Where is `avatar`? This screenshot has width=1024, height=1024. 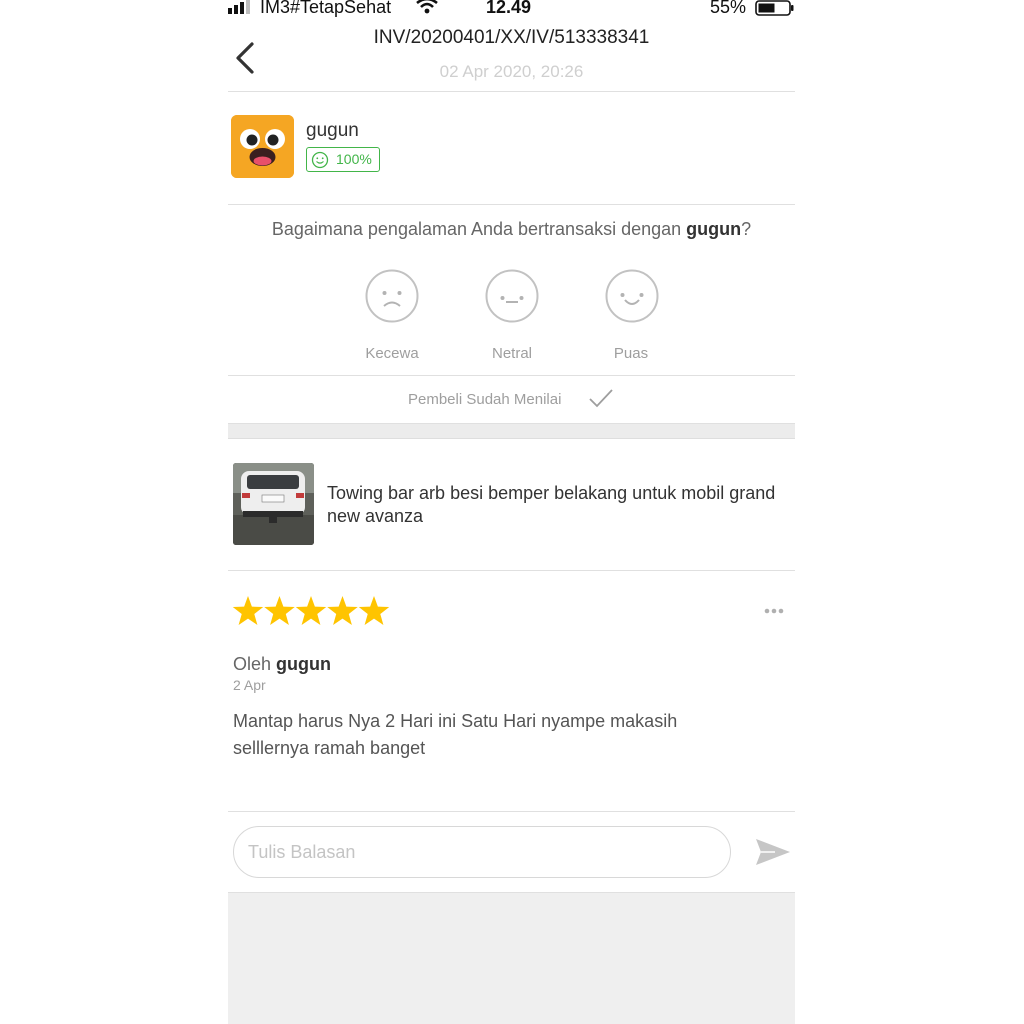 avatar is located at coordinates (262, 146).